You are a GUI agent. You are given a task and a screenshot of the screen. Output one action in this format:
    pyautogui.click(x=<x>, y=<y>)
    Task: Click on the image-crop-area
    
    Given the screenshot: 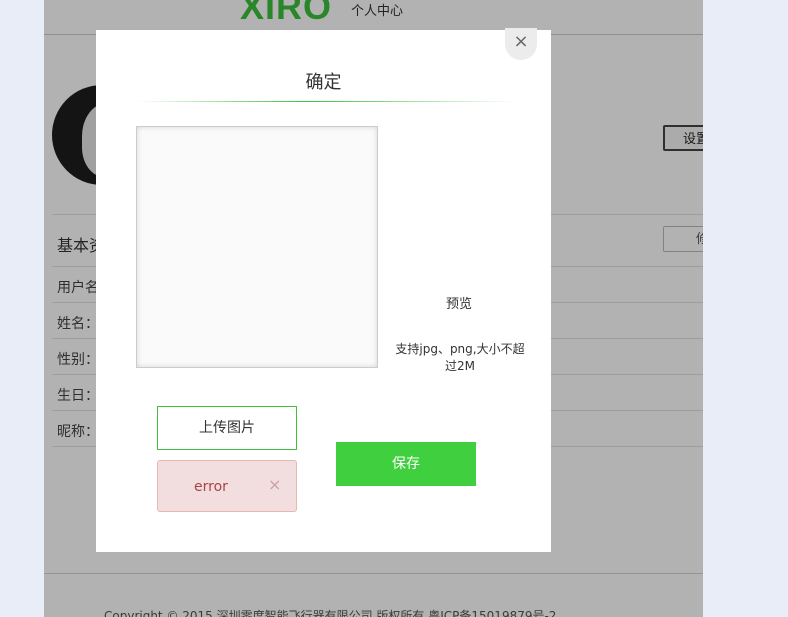 What is the action you would take?
    pyautogui.click(x=257, y=247)
    